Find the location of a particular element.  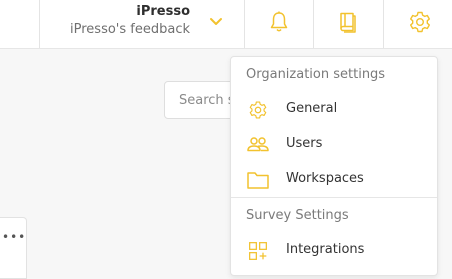

survey-settings-heading: Survey Settings is located at coordinates (297, 215).